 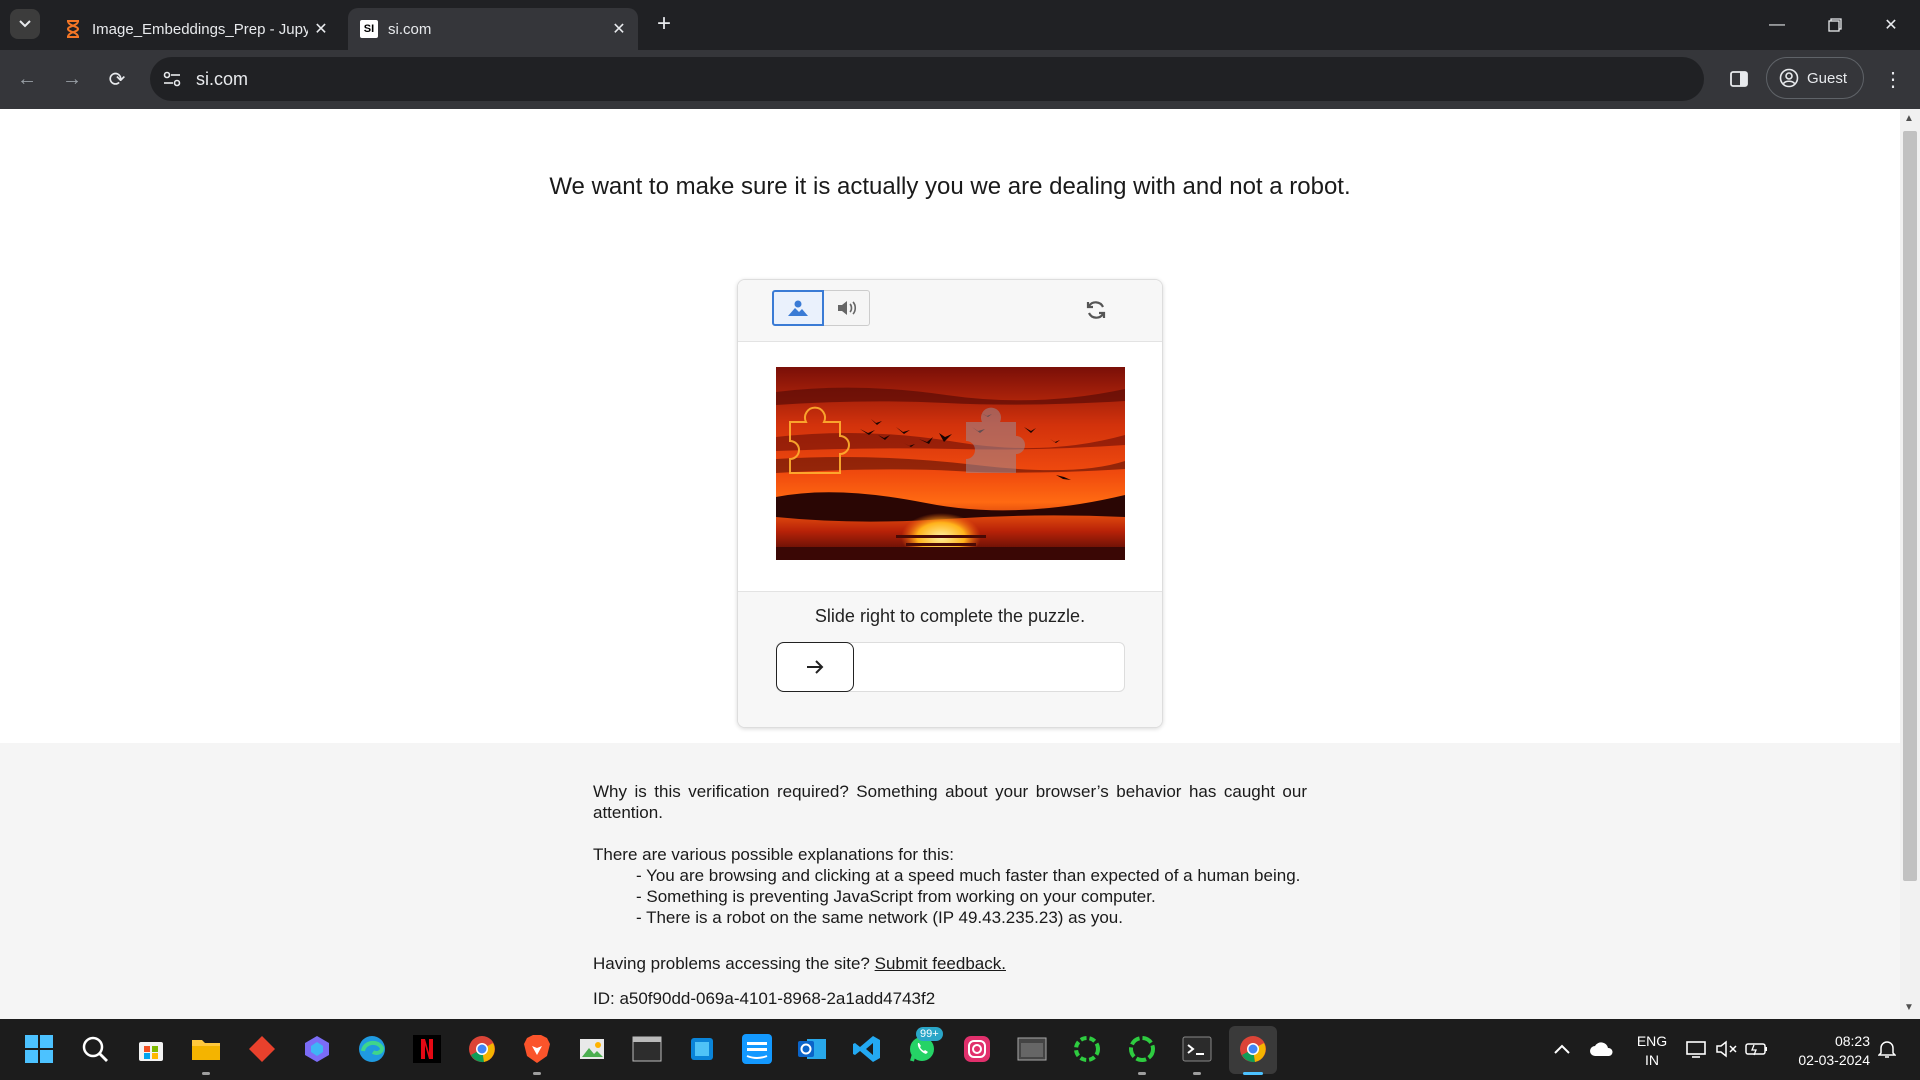 I want to click on close-window-button: ✕, so click(x=1891, y=25).